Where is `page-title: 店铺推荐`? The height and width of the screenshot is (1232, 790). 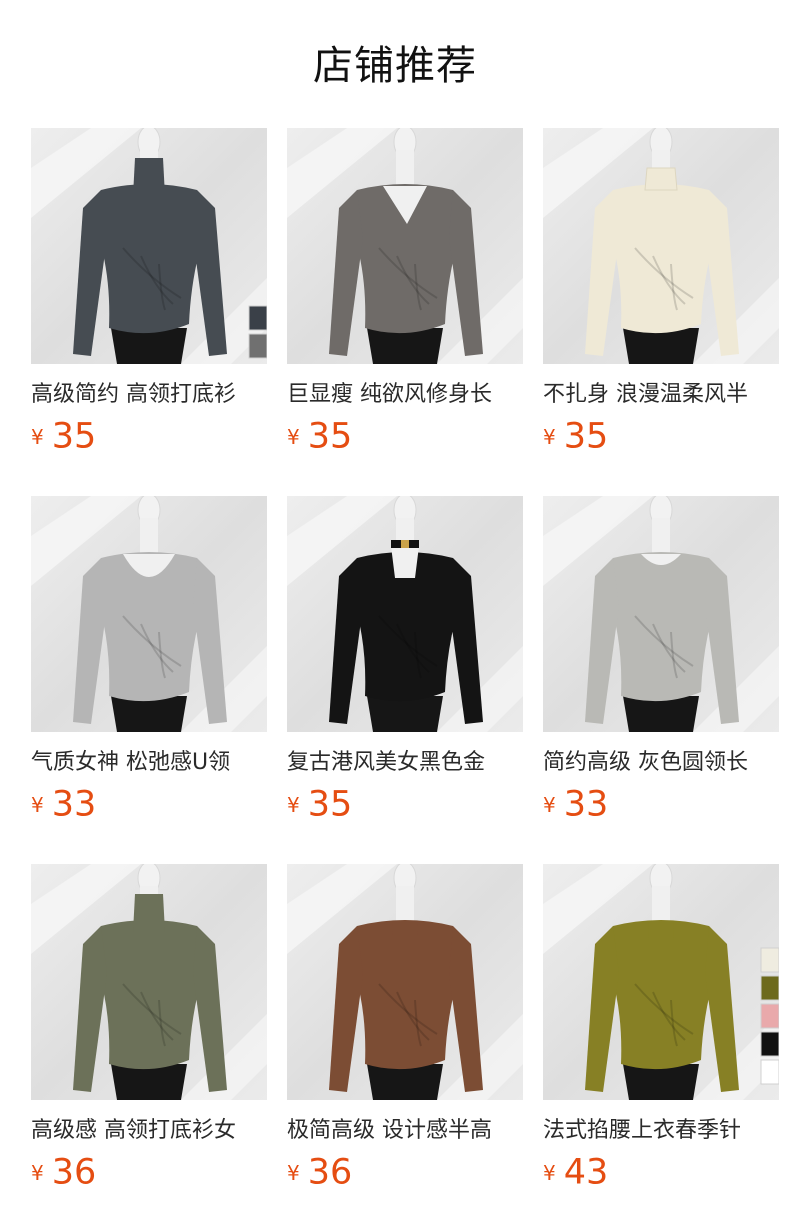 page-title: 店铺推荐 is located at coordinates (395, 66).